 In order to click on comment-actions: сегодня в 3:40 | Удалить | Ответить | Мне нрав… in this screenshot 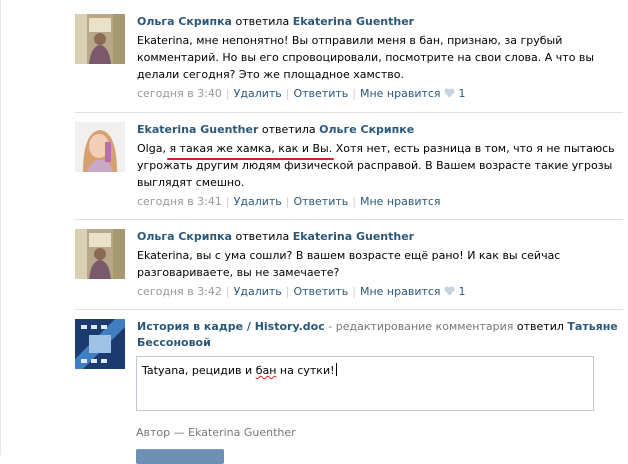, I will do `click(380, 93)`.